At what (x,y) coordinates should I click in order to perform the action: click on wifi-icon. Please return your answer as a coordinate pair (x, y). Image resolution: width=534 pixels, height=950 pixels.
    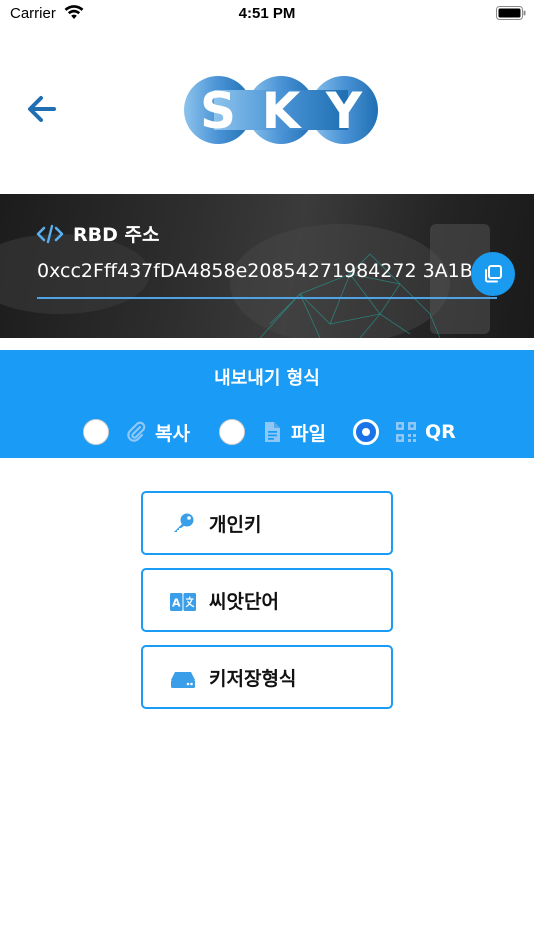
    Looking at the image, I should click on (74, 12).